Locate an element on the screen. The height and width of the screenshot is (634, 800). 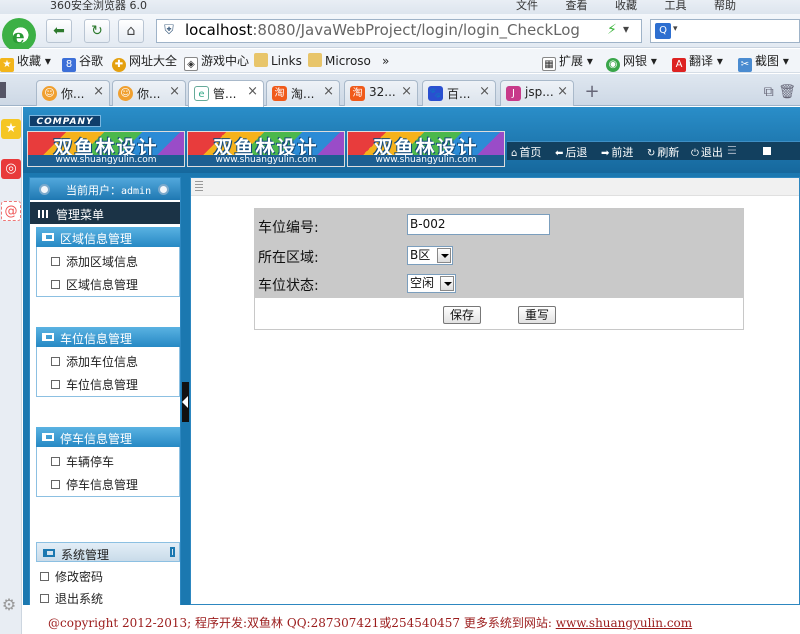
menu-item-parking-manage: 停车信息管理 is located at coordinates (94, 484).